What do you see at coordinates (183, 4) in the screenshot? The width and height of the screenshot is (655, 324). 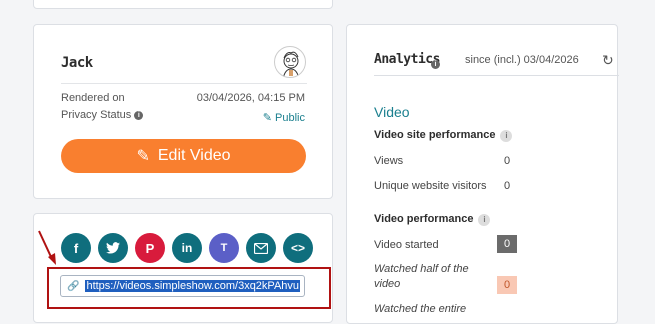 I see `previous-card` at bounding box center [183, 4].